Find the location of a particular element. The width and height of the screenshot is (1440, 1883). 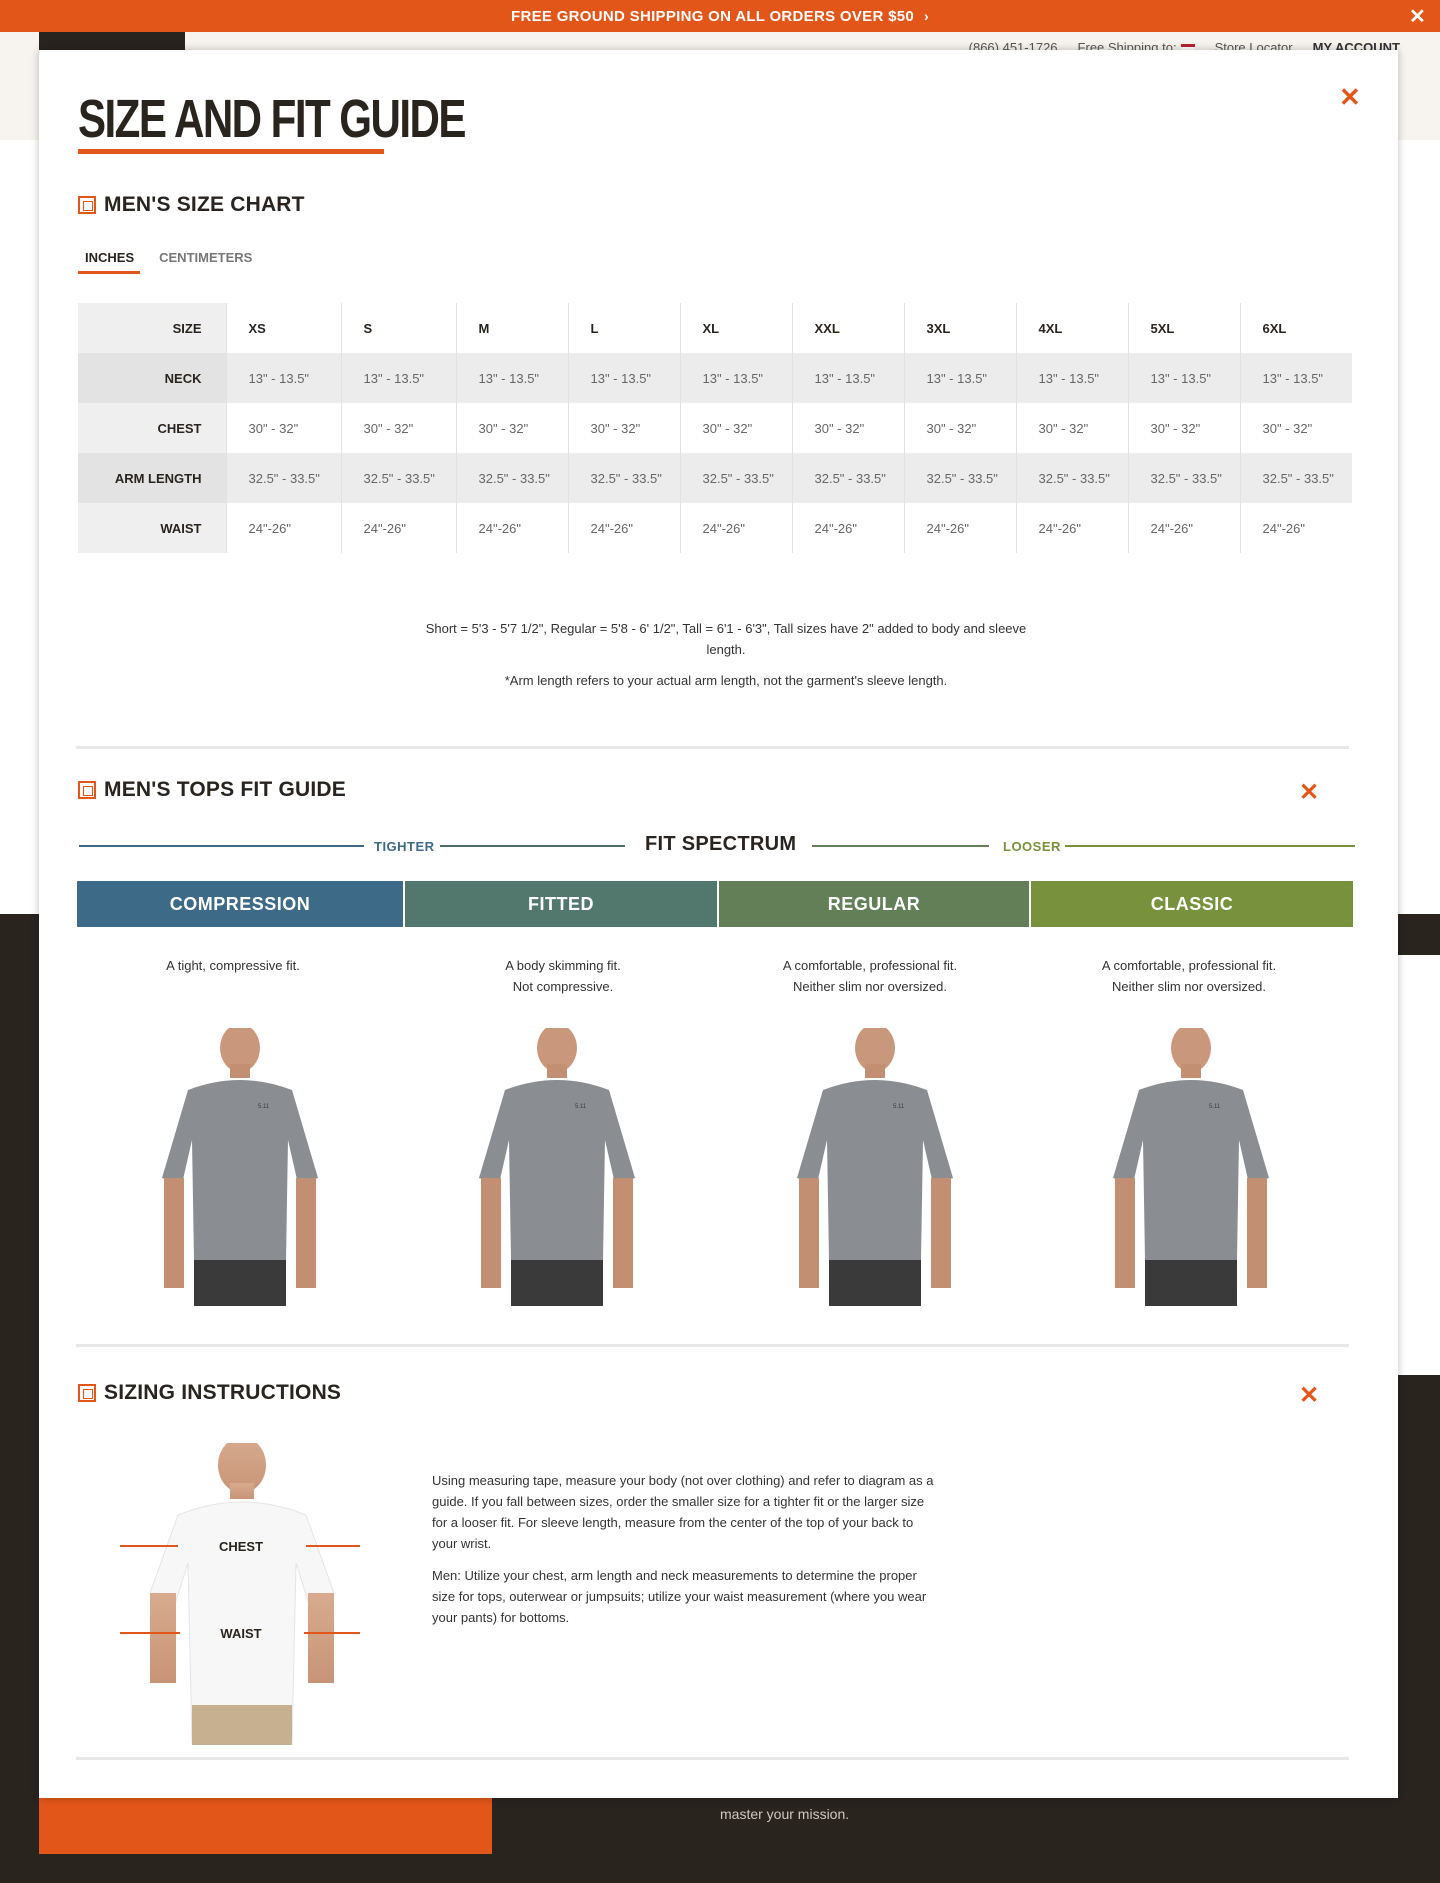

size-header-cell: XXL is located at coordinates (847, 328).